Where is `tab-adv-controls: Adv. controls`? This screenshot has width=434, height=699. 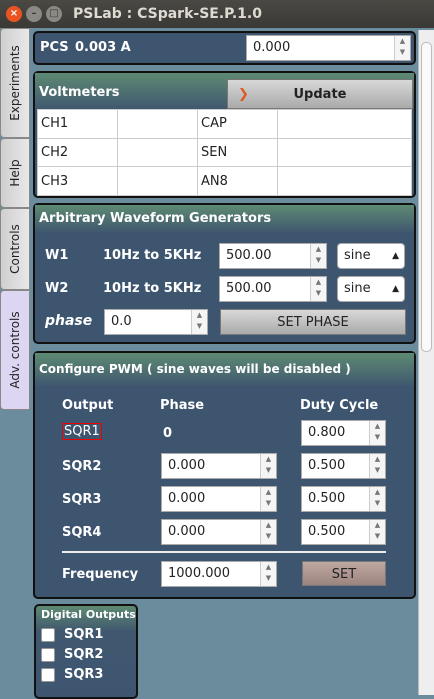 tab-adv-controls: Adv. controls is located at coordinates (15, 350).